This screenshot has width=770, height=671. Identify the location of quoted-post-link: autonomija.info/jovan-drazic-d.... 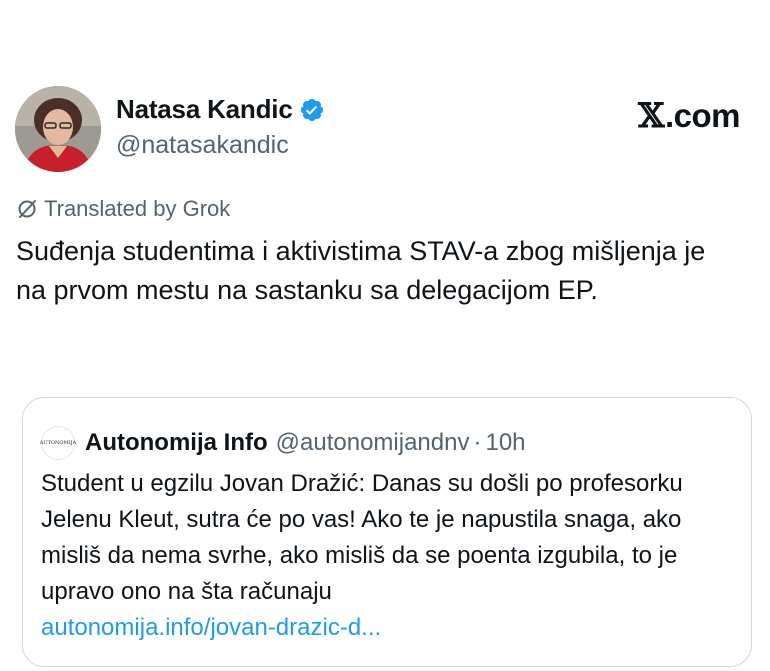
(391, 628).